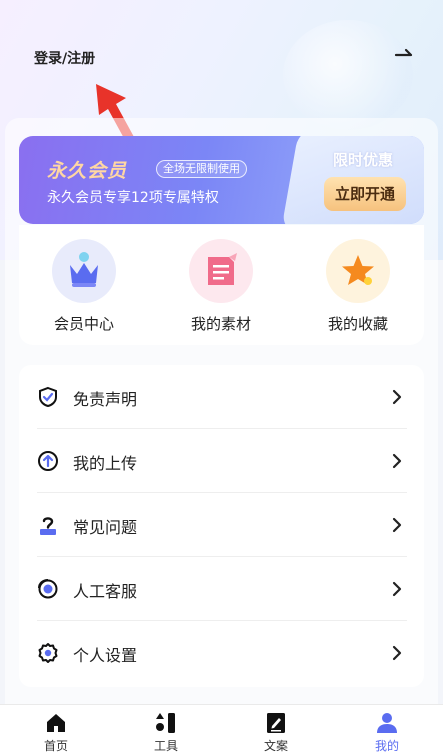 Image resolution: width=443 pixels, height=756 pixels. I want to click on menu-label-customer-service: 人工客服, so click(105, 591).